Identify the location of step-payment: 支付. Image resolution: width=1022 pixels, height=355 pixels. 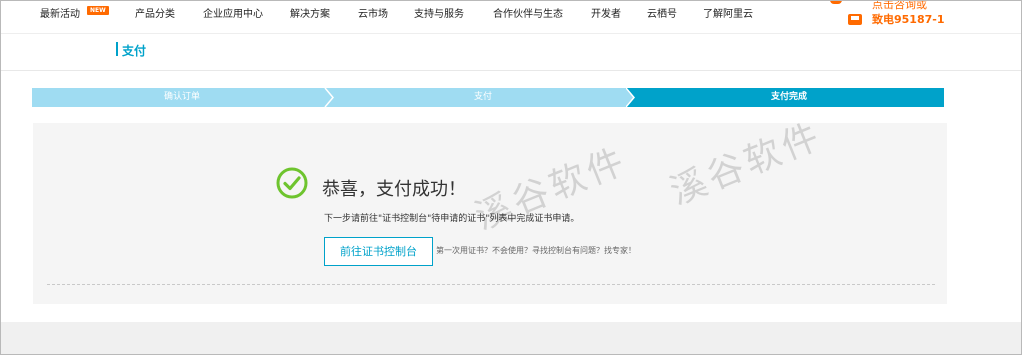
(483, 97).